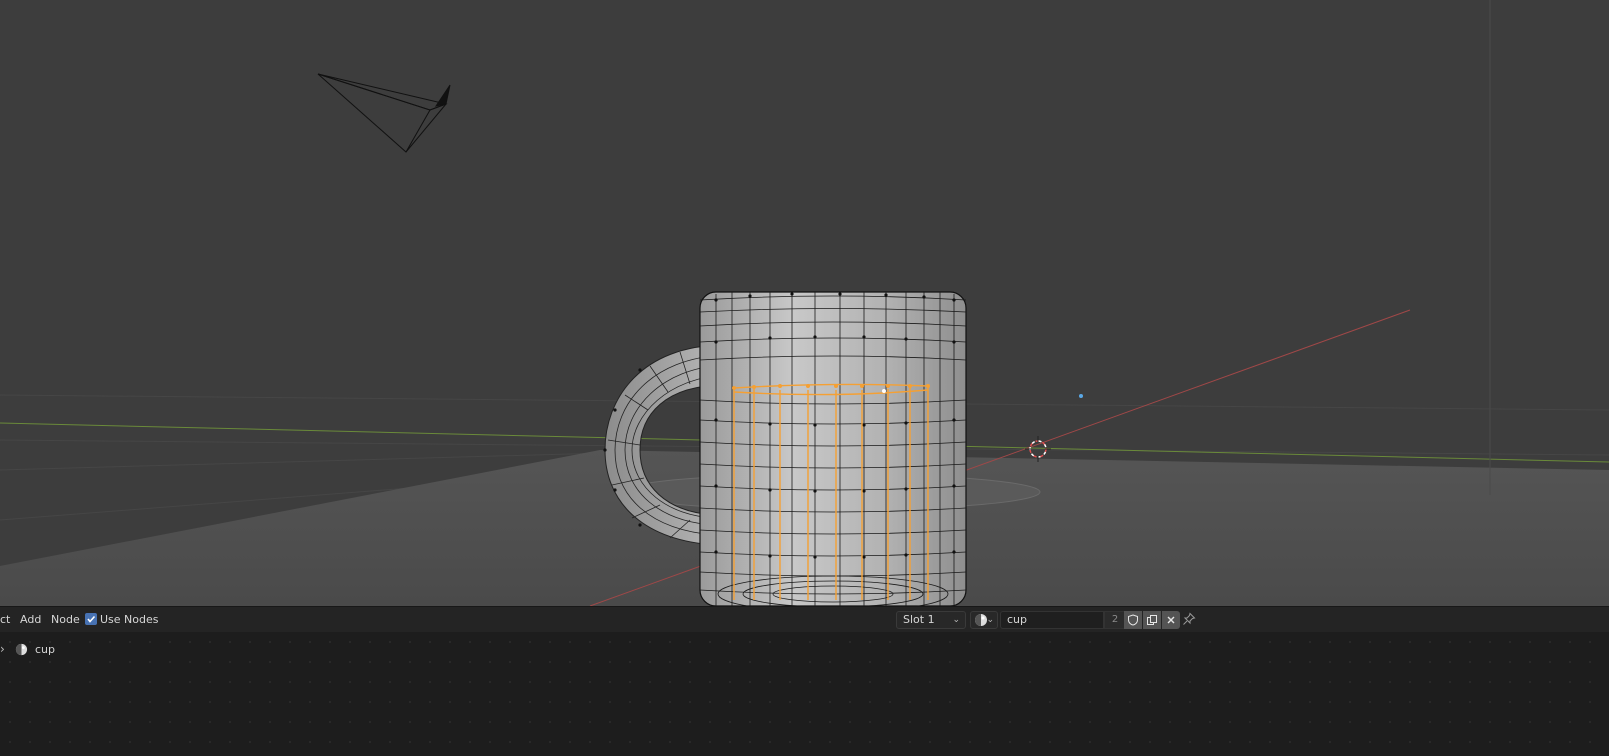 This screenshot has width=1609, height=756. What do you see at coordinates (984, 620) in the screenshot?
I see `material-browse-button: ⌄` at bounding box center [984, 620].